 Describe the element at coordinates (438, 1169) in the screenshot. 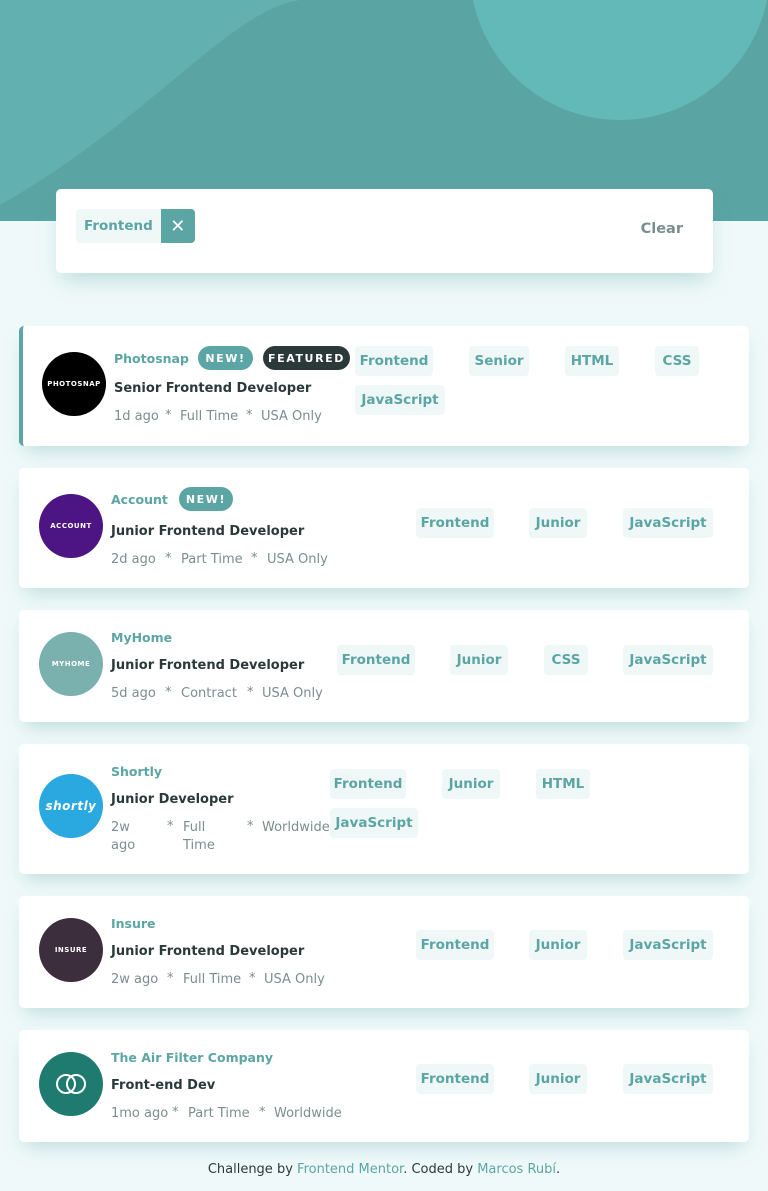

I see `footer-middle: . Coded by` at that location.